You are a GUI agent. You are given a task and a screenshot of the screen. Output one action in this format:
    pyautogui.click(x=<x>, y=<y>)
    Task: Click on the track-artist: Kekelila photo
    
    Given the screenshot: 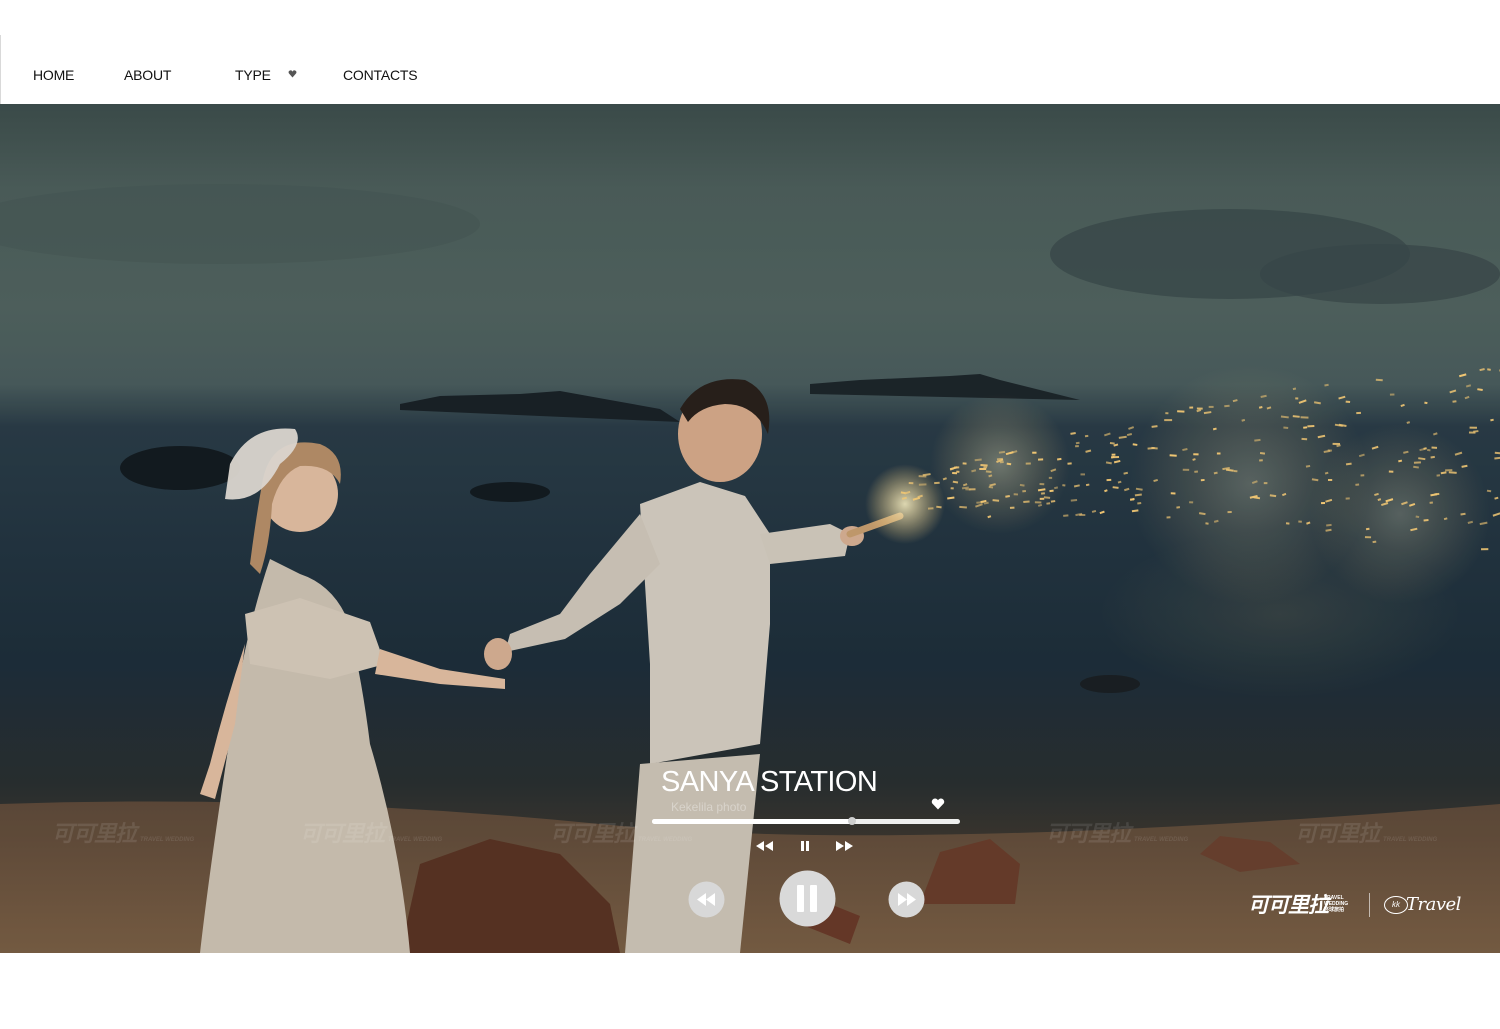 What is the action you would take?
    pyautogui.click(x=709, y=807)
    